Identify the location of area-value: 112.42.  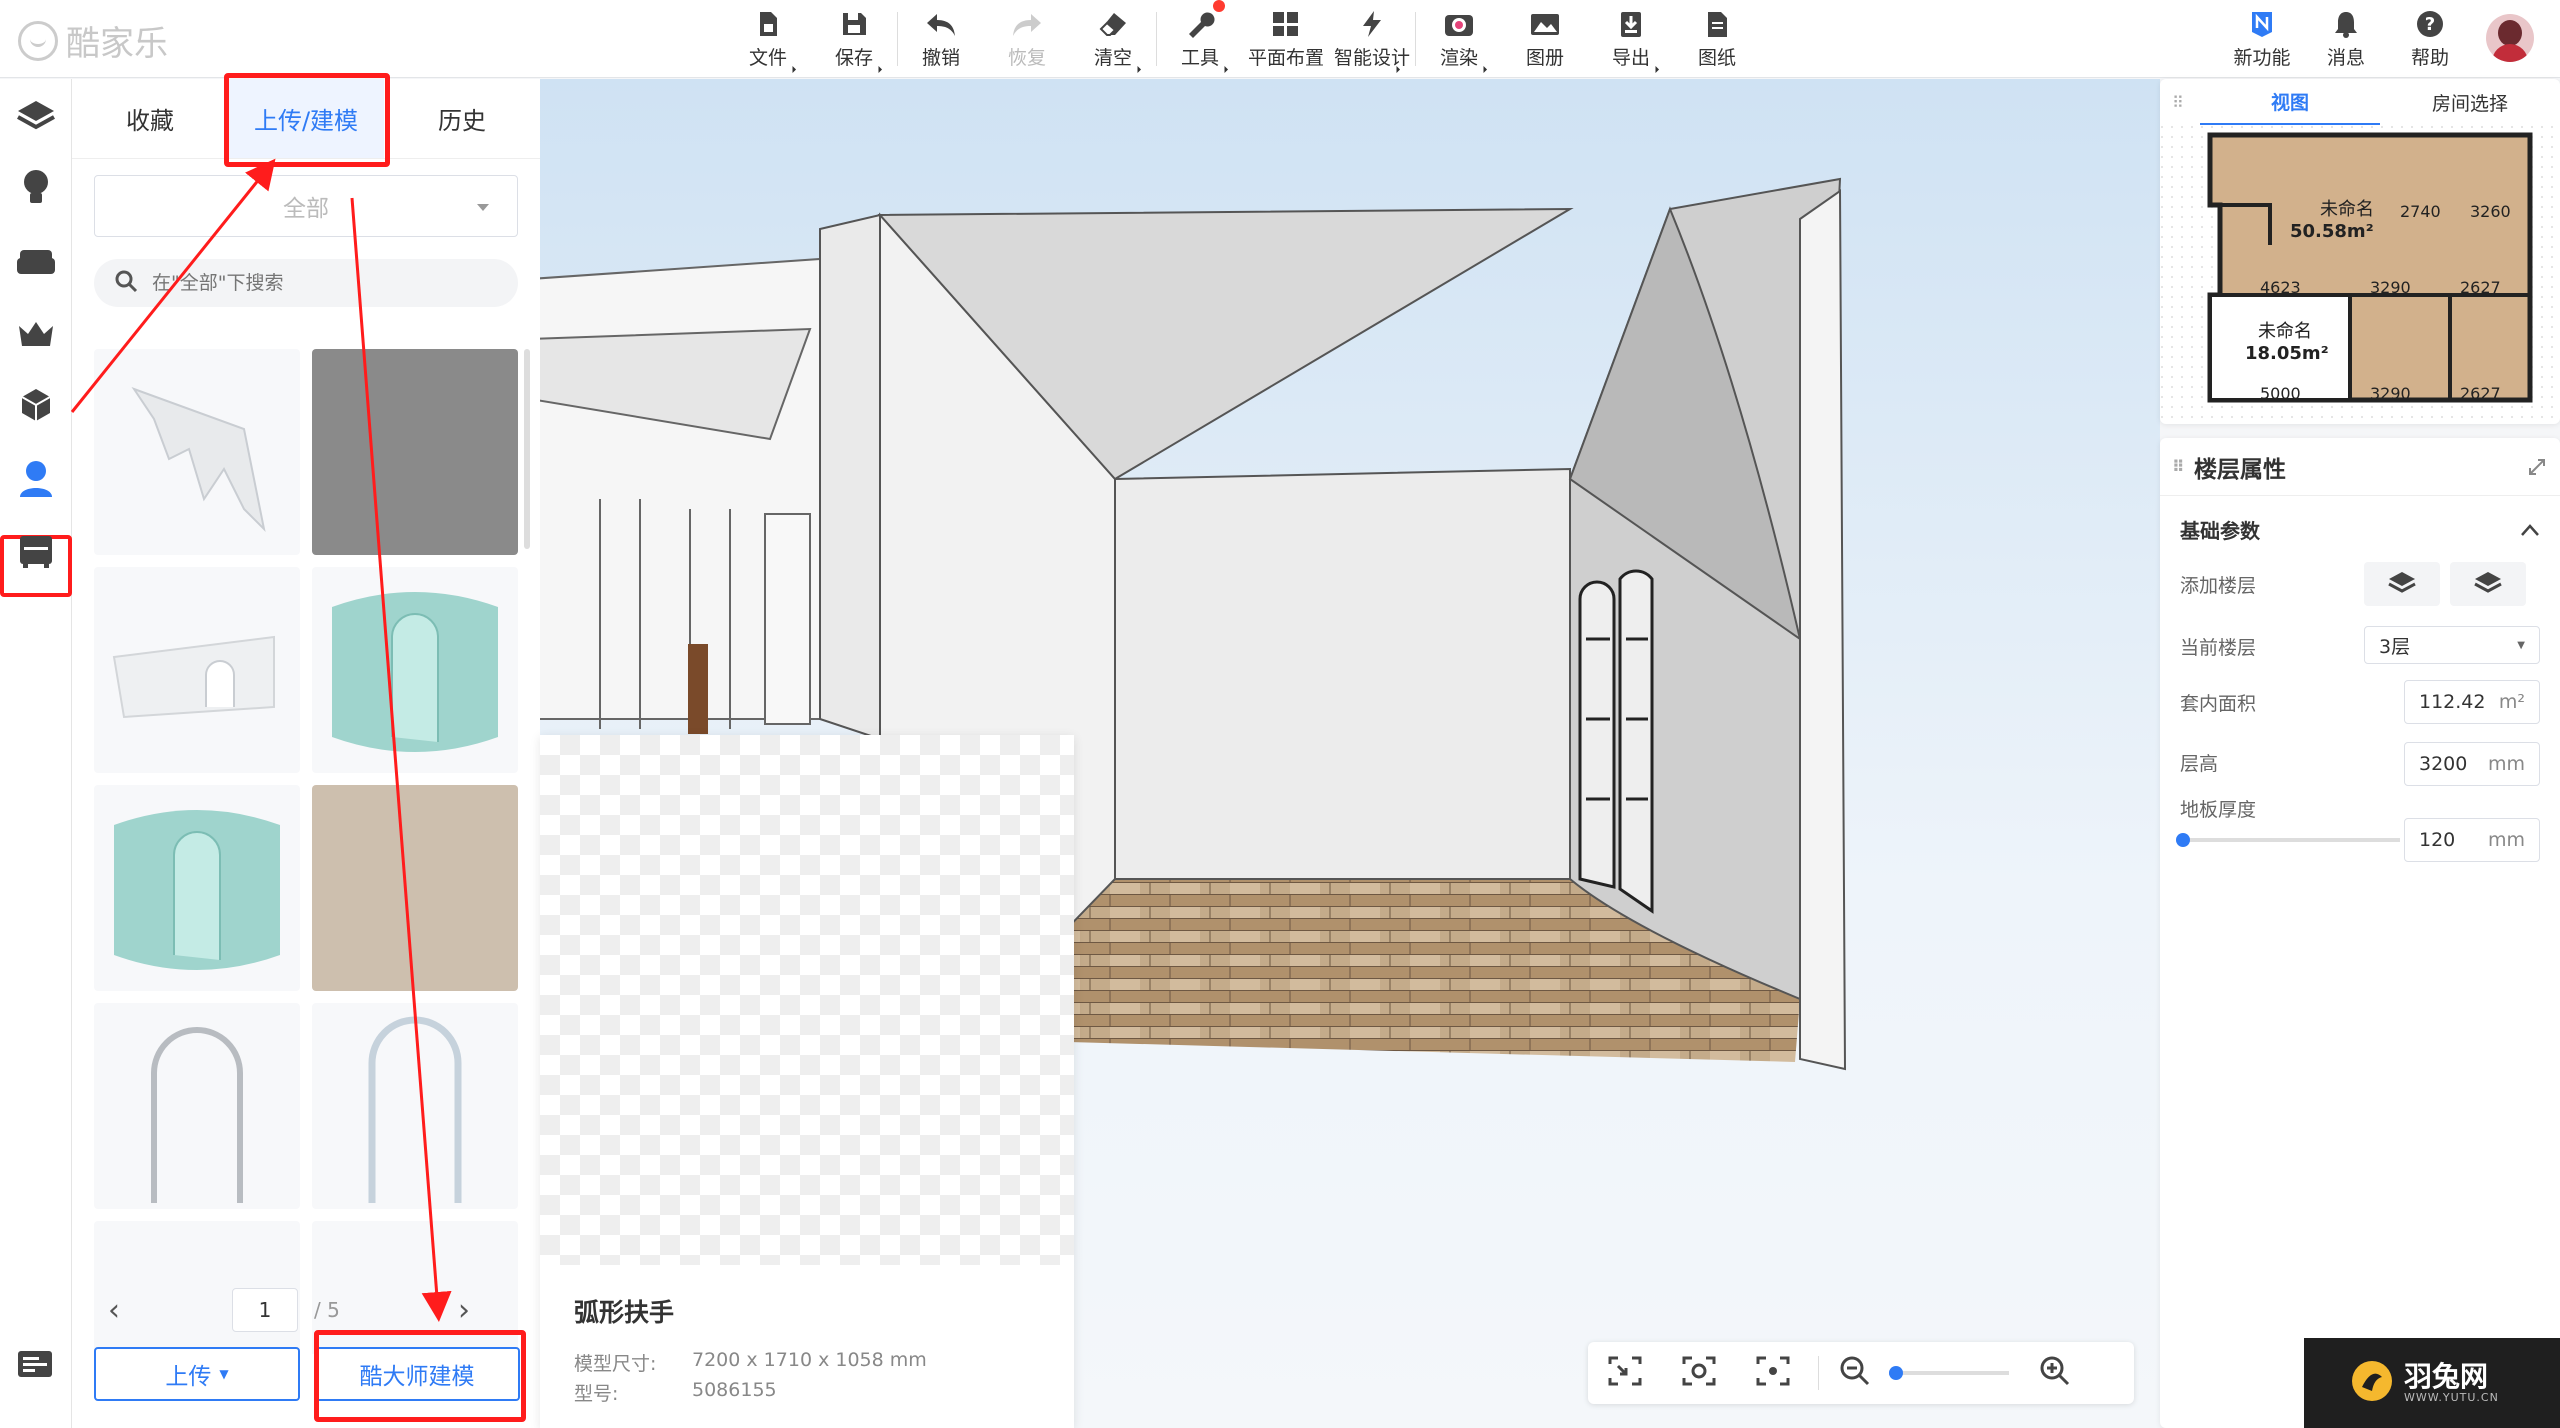
(2452, 702).